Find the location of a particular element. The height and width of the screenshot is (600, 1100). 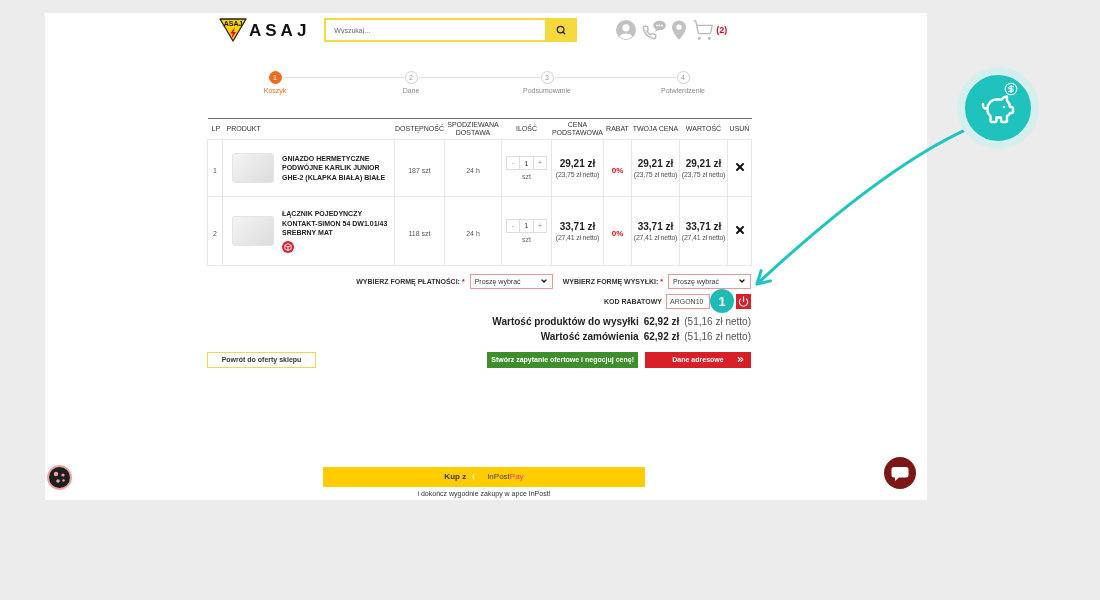

logo-text: ASAJ is located at coordinates (280, 30).